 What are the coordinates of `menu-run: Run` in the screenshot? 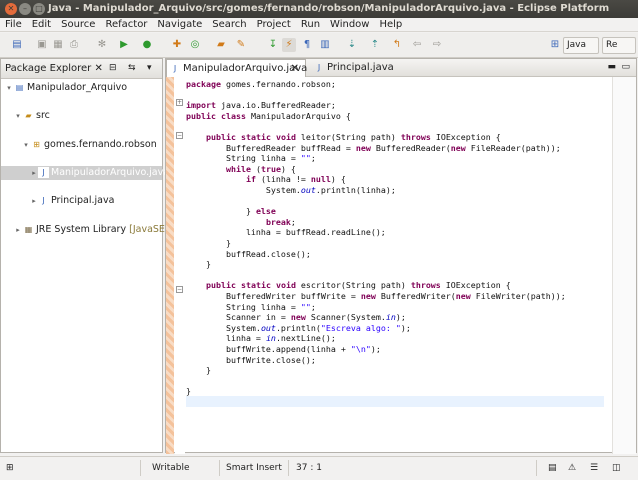 It's located at (310, 24).